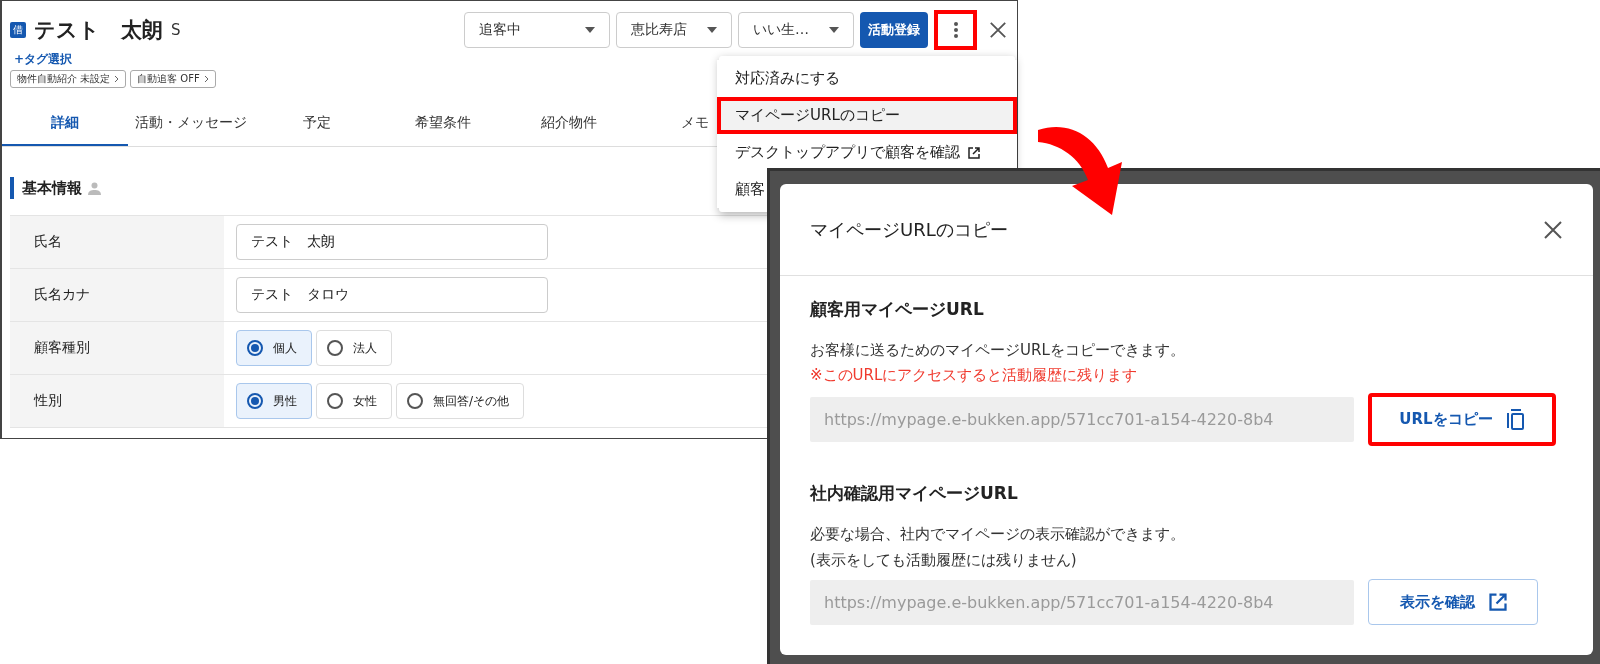 This screenshot has height=664, width=1600. I want to click on text-field: テスト 太朗, so click(392, 242).